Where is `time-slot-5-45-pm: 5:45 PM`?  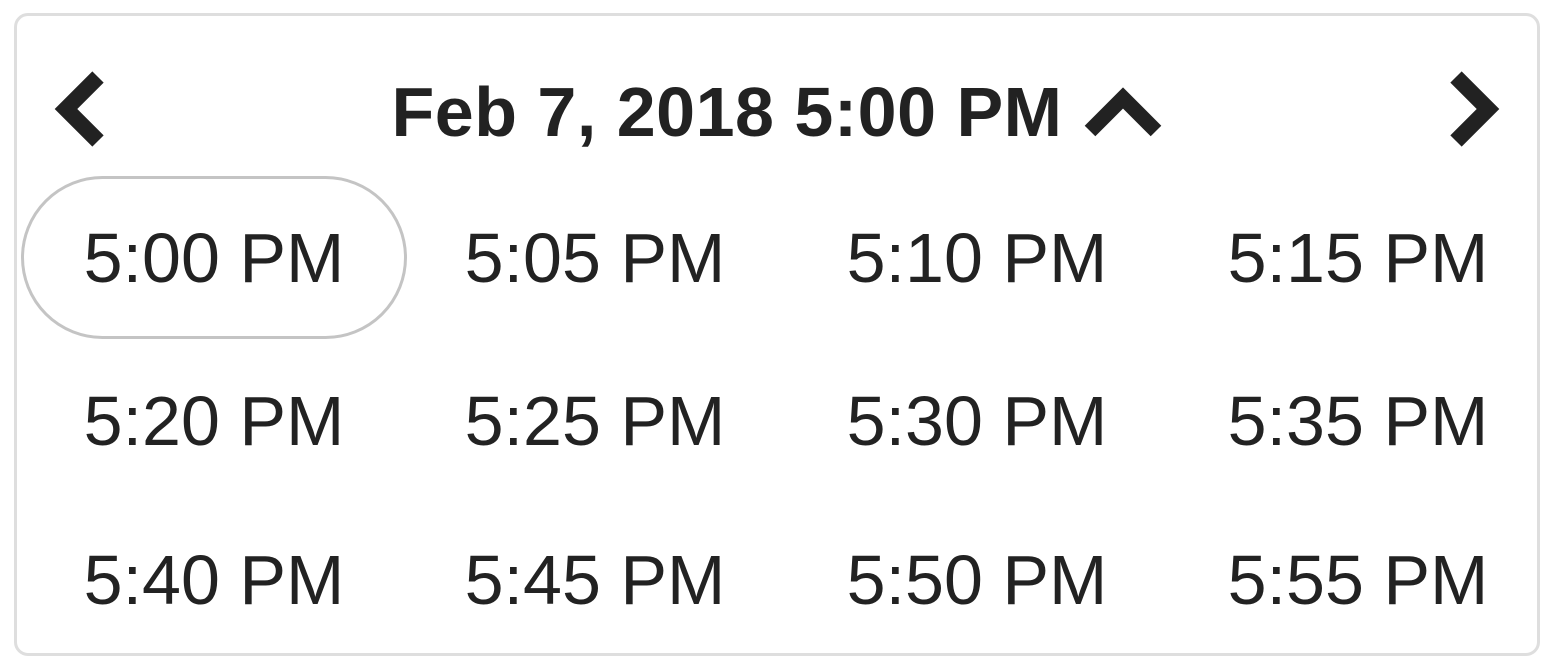
time-slot-5-45-pm: 5:45 PM is located at coordinates (595, 579).